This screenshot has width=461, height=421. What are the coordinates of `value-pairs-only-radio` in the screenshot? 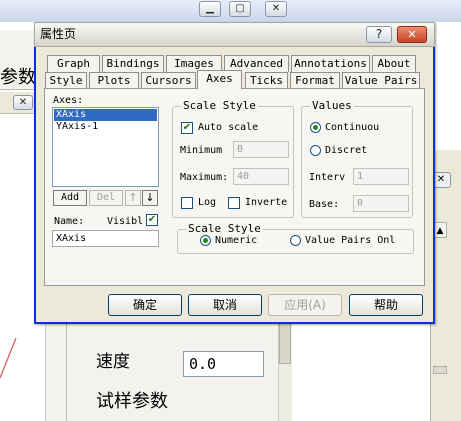 It's located at (295, 240).